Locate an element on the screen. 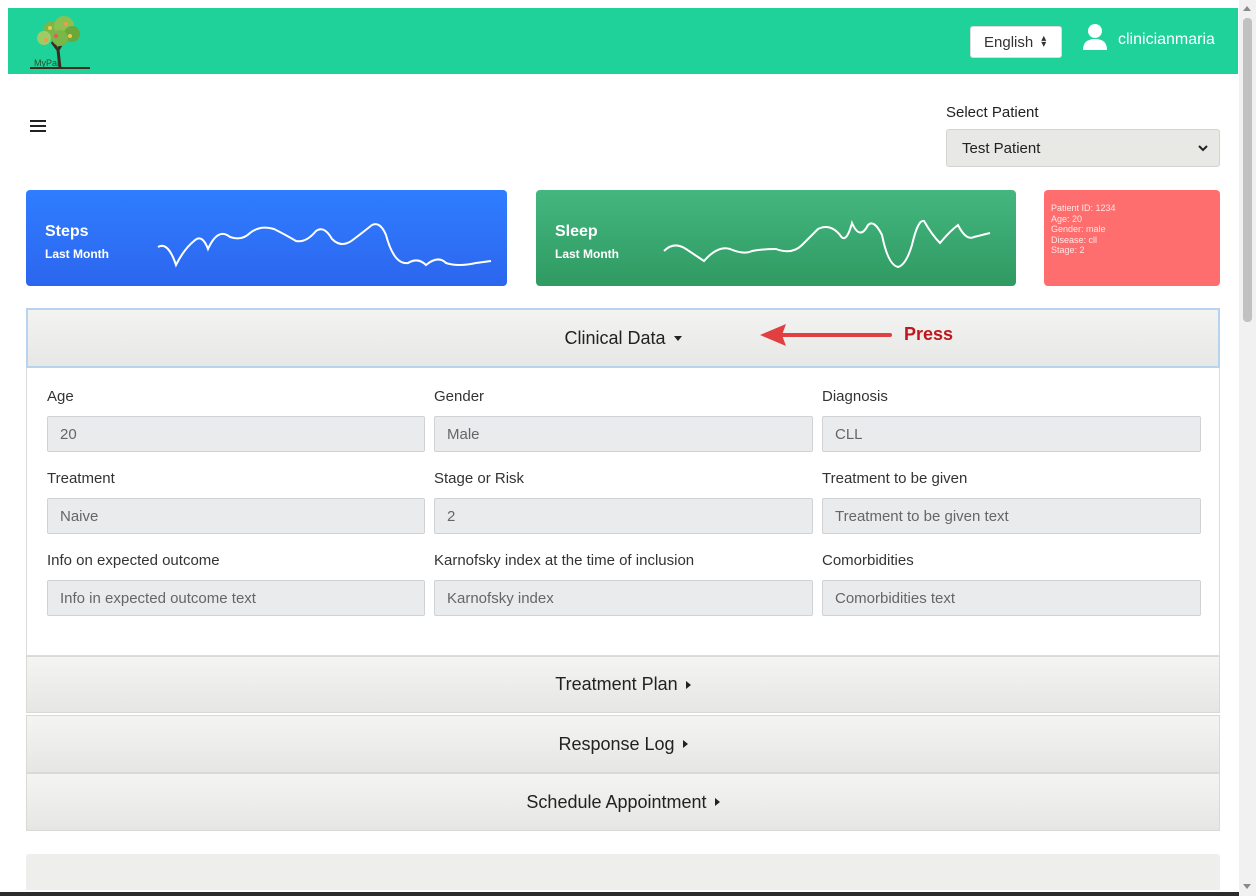 This screenshot has height=896, width=1256. patient-select: Test Patient is located at coordinates (1083, 148).